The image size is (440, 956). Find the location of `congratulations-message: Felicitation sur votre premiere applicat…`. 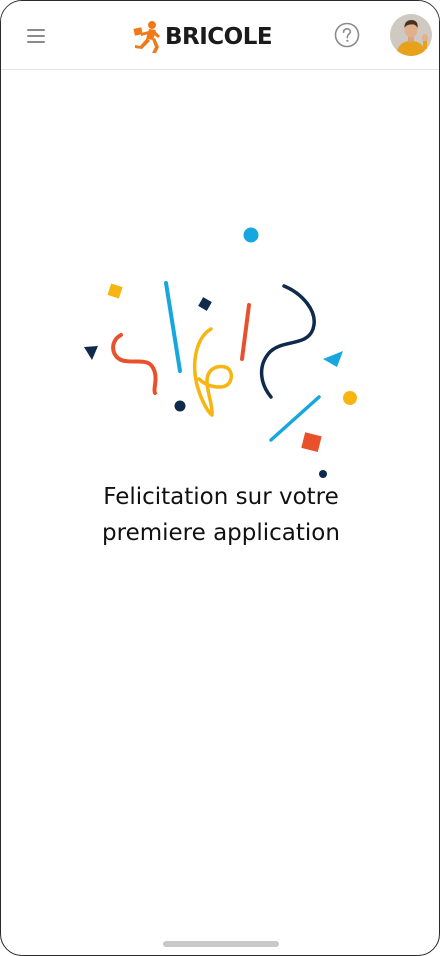

congratulations-message: Felicitation sur votre premiere applicat… is located at coordinates (220, 515).